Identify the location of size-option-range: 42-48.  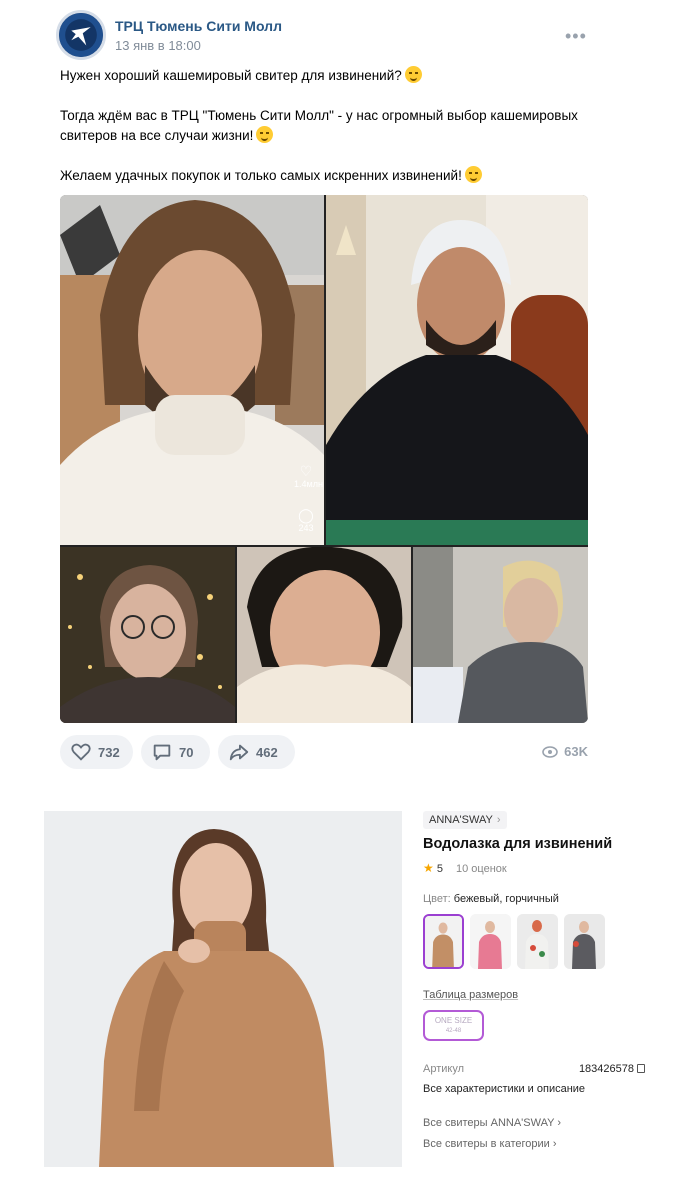
(453, 1031).